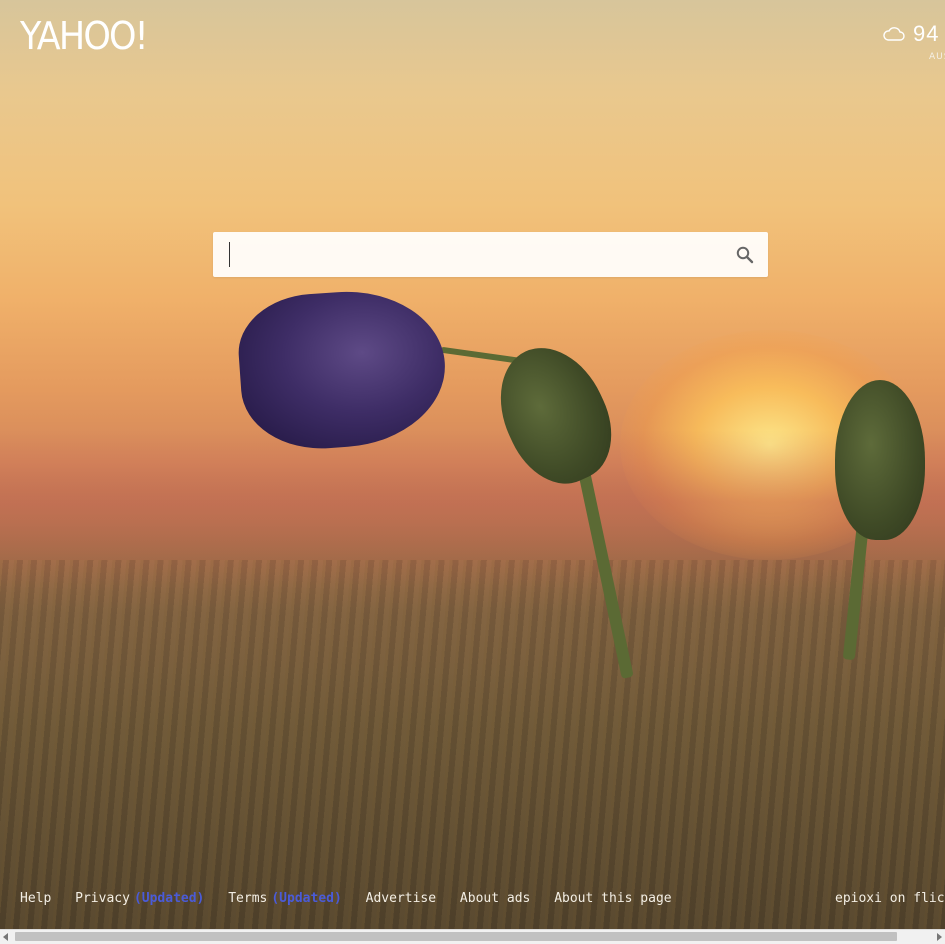 This screenshot has width=945, height=944. What do you see at coordinates (472, 255) in the screenshot?
I see `search-input` at bounding box center [472, 255].